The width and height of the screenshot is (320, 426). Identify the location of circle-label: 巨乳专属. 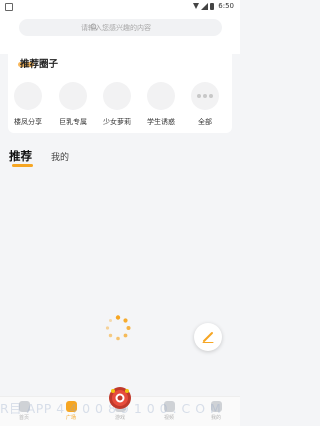
(73, 122).